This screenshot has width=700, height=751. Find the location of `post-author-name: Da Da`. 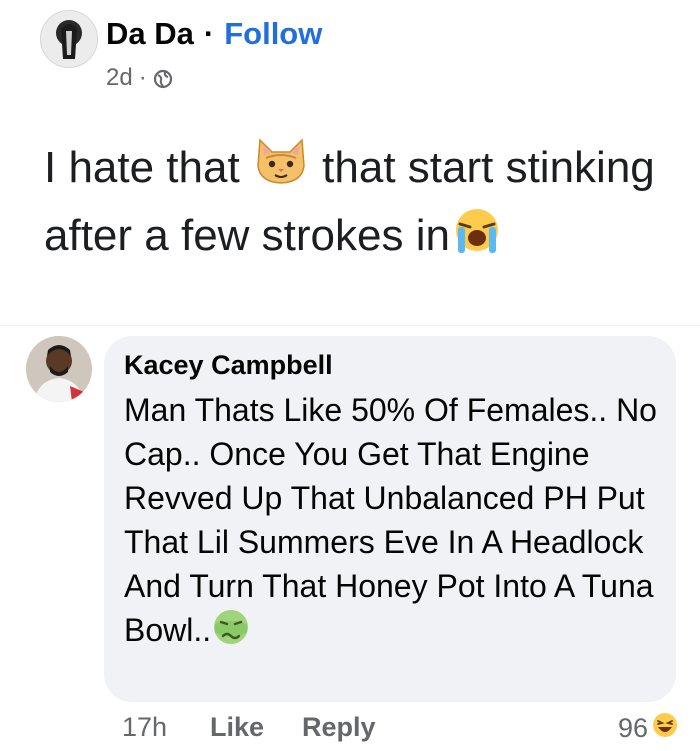

post-author-name: Da Da is located at coordinates (150, 33).